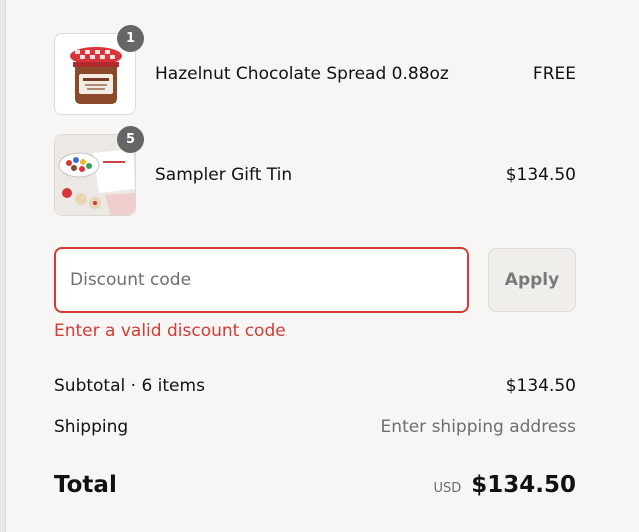  Describe the element at coordinates (523, 485) in the screenshot. I see `total-amount: $134.50` at that location.